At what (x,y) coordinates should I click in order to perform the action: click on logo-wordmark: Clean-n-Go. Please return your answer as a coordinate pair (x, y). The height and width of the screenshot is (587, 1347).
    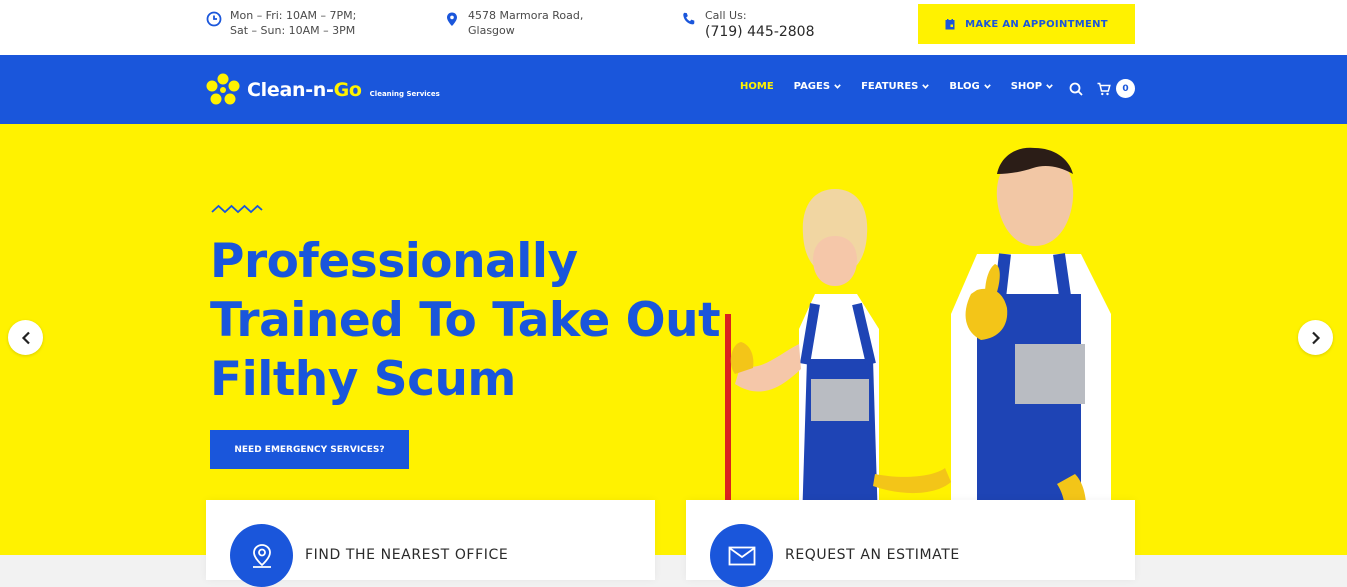
    Looking at the image, I should click on (304, 90).